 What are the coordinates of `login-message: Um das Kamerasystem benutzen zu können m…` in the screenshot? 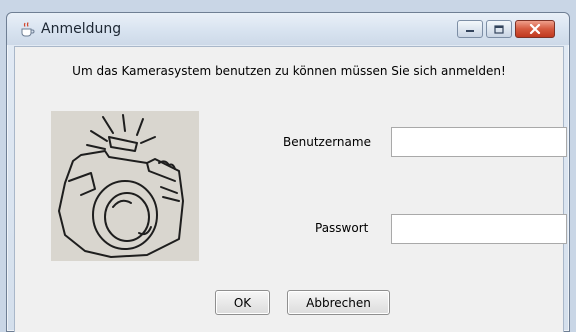 It's located at (289, 71).